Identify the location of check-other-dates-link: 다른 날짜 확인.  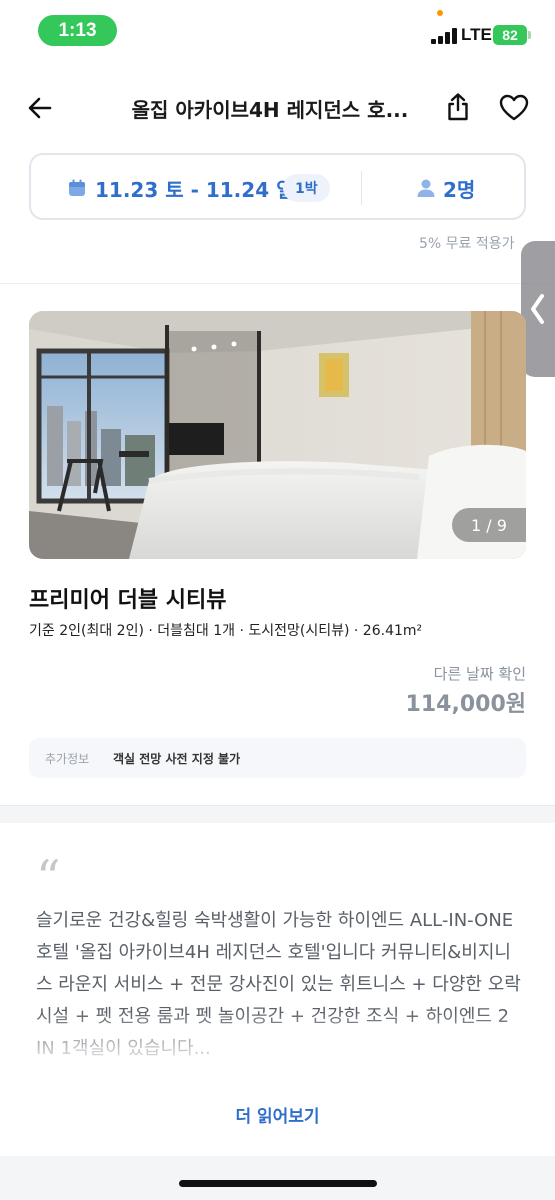
(453, 673).